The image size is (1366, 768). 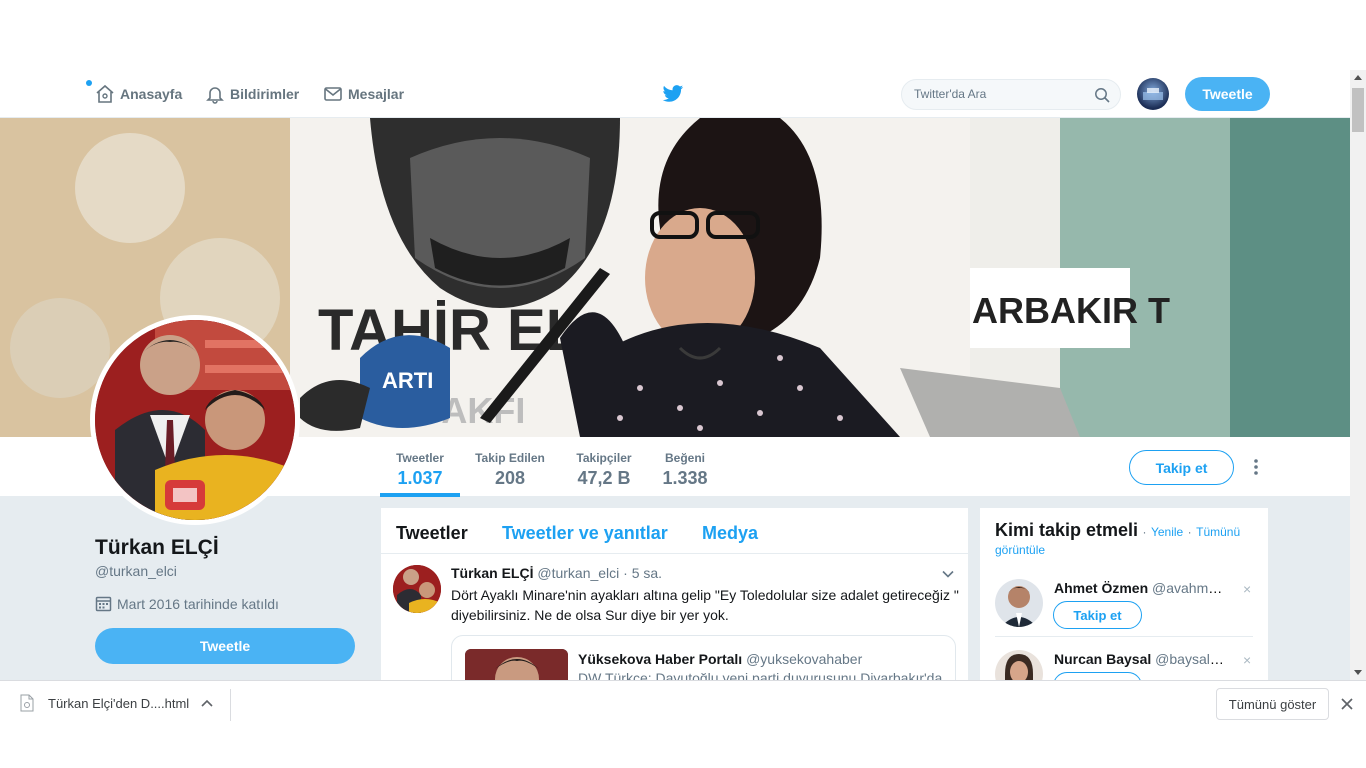 What do you see at coordinates (1256, 467) in the screenshot?
I see `more-options-icon` at bounding box center [1256, 467].